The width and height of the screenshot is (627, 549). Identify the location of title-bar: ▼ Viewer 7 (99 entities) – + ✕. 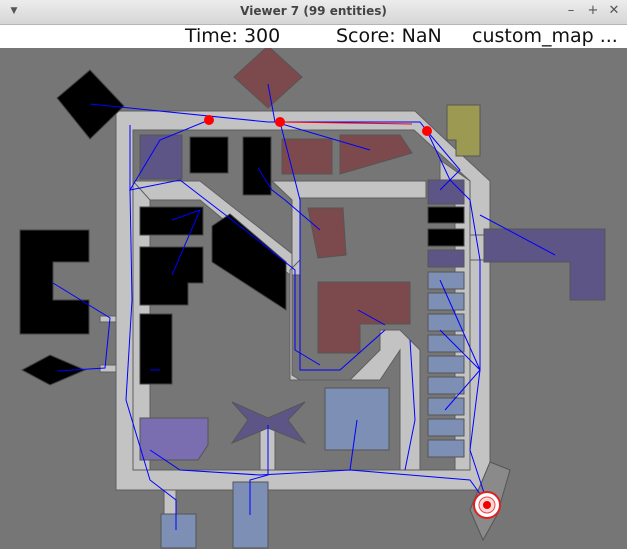
(313, 12).